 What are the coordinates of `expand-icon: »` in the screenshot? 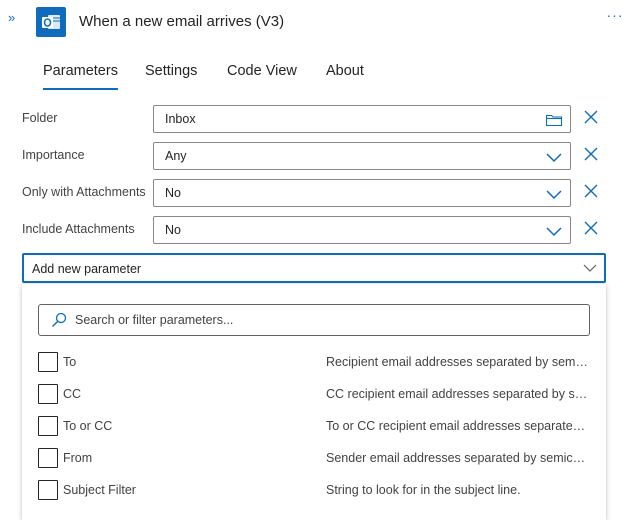 It's located at (16, 18).